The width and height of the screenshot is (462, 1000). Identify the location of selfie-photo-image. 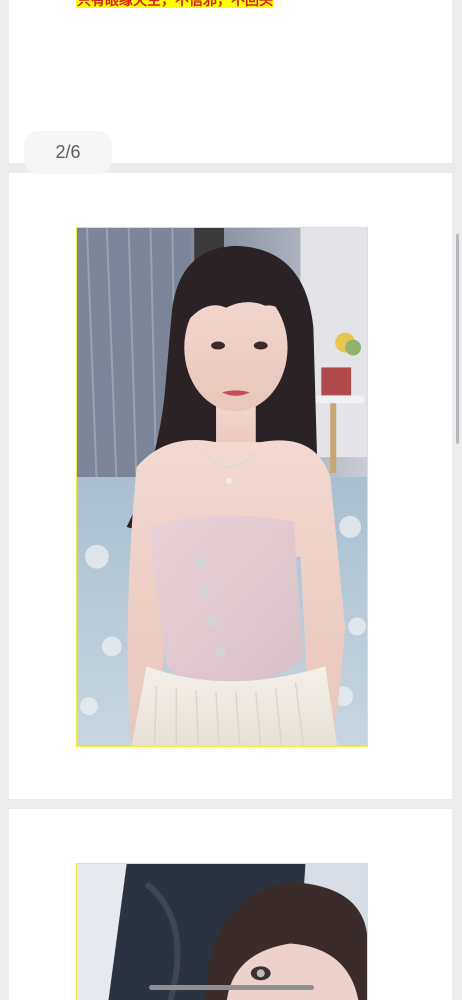
(222, 932).